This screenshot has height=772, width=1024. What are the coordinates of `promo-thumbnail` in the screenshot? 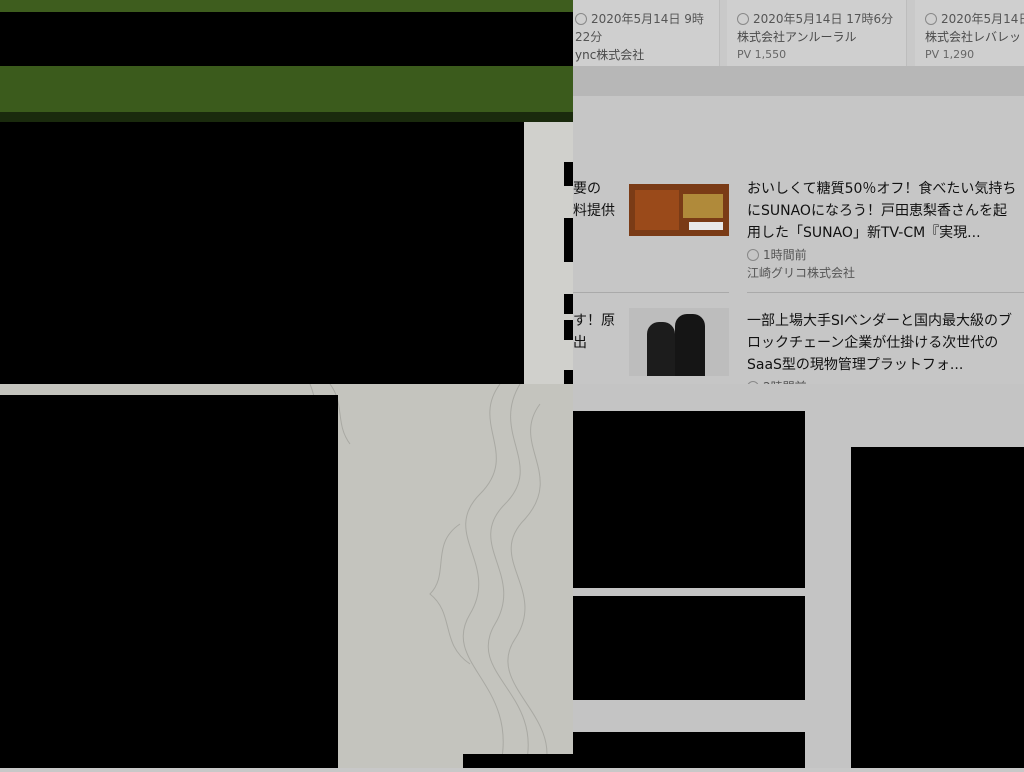 It's located at (679, 210).